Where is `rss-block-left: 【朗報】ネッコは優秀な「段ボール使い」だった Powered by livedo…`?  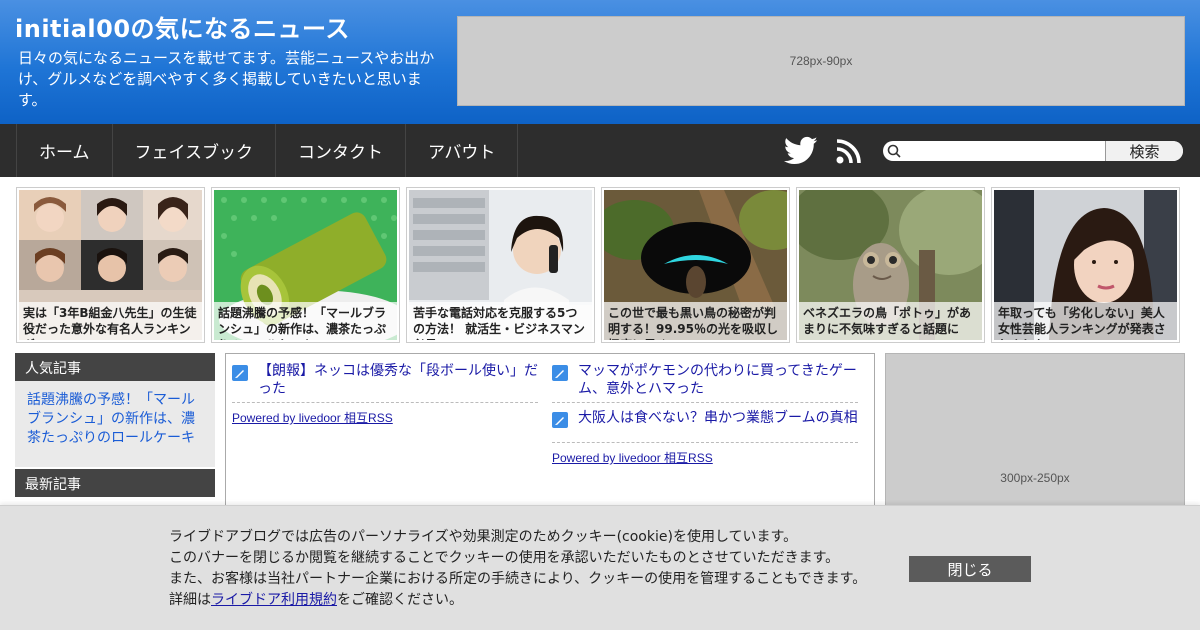
rss-block-left: 【朗報】ネッコは優秀な「段ボール使い」だった Powered by livedo… is located at coordinates (385, 394).